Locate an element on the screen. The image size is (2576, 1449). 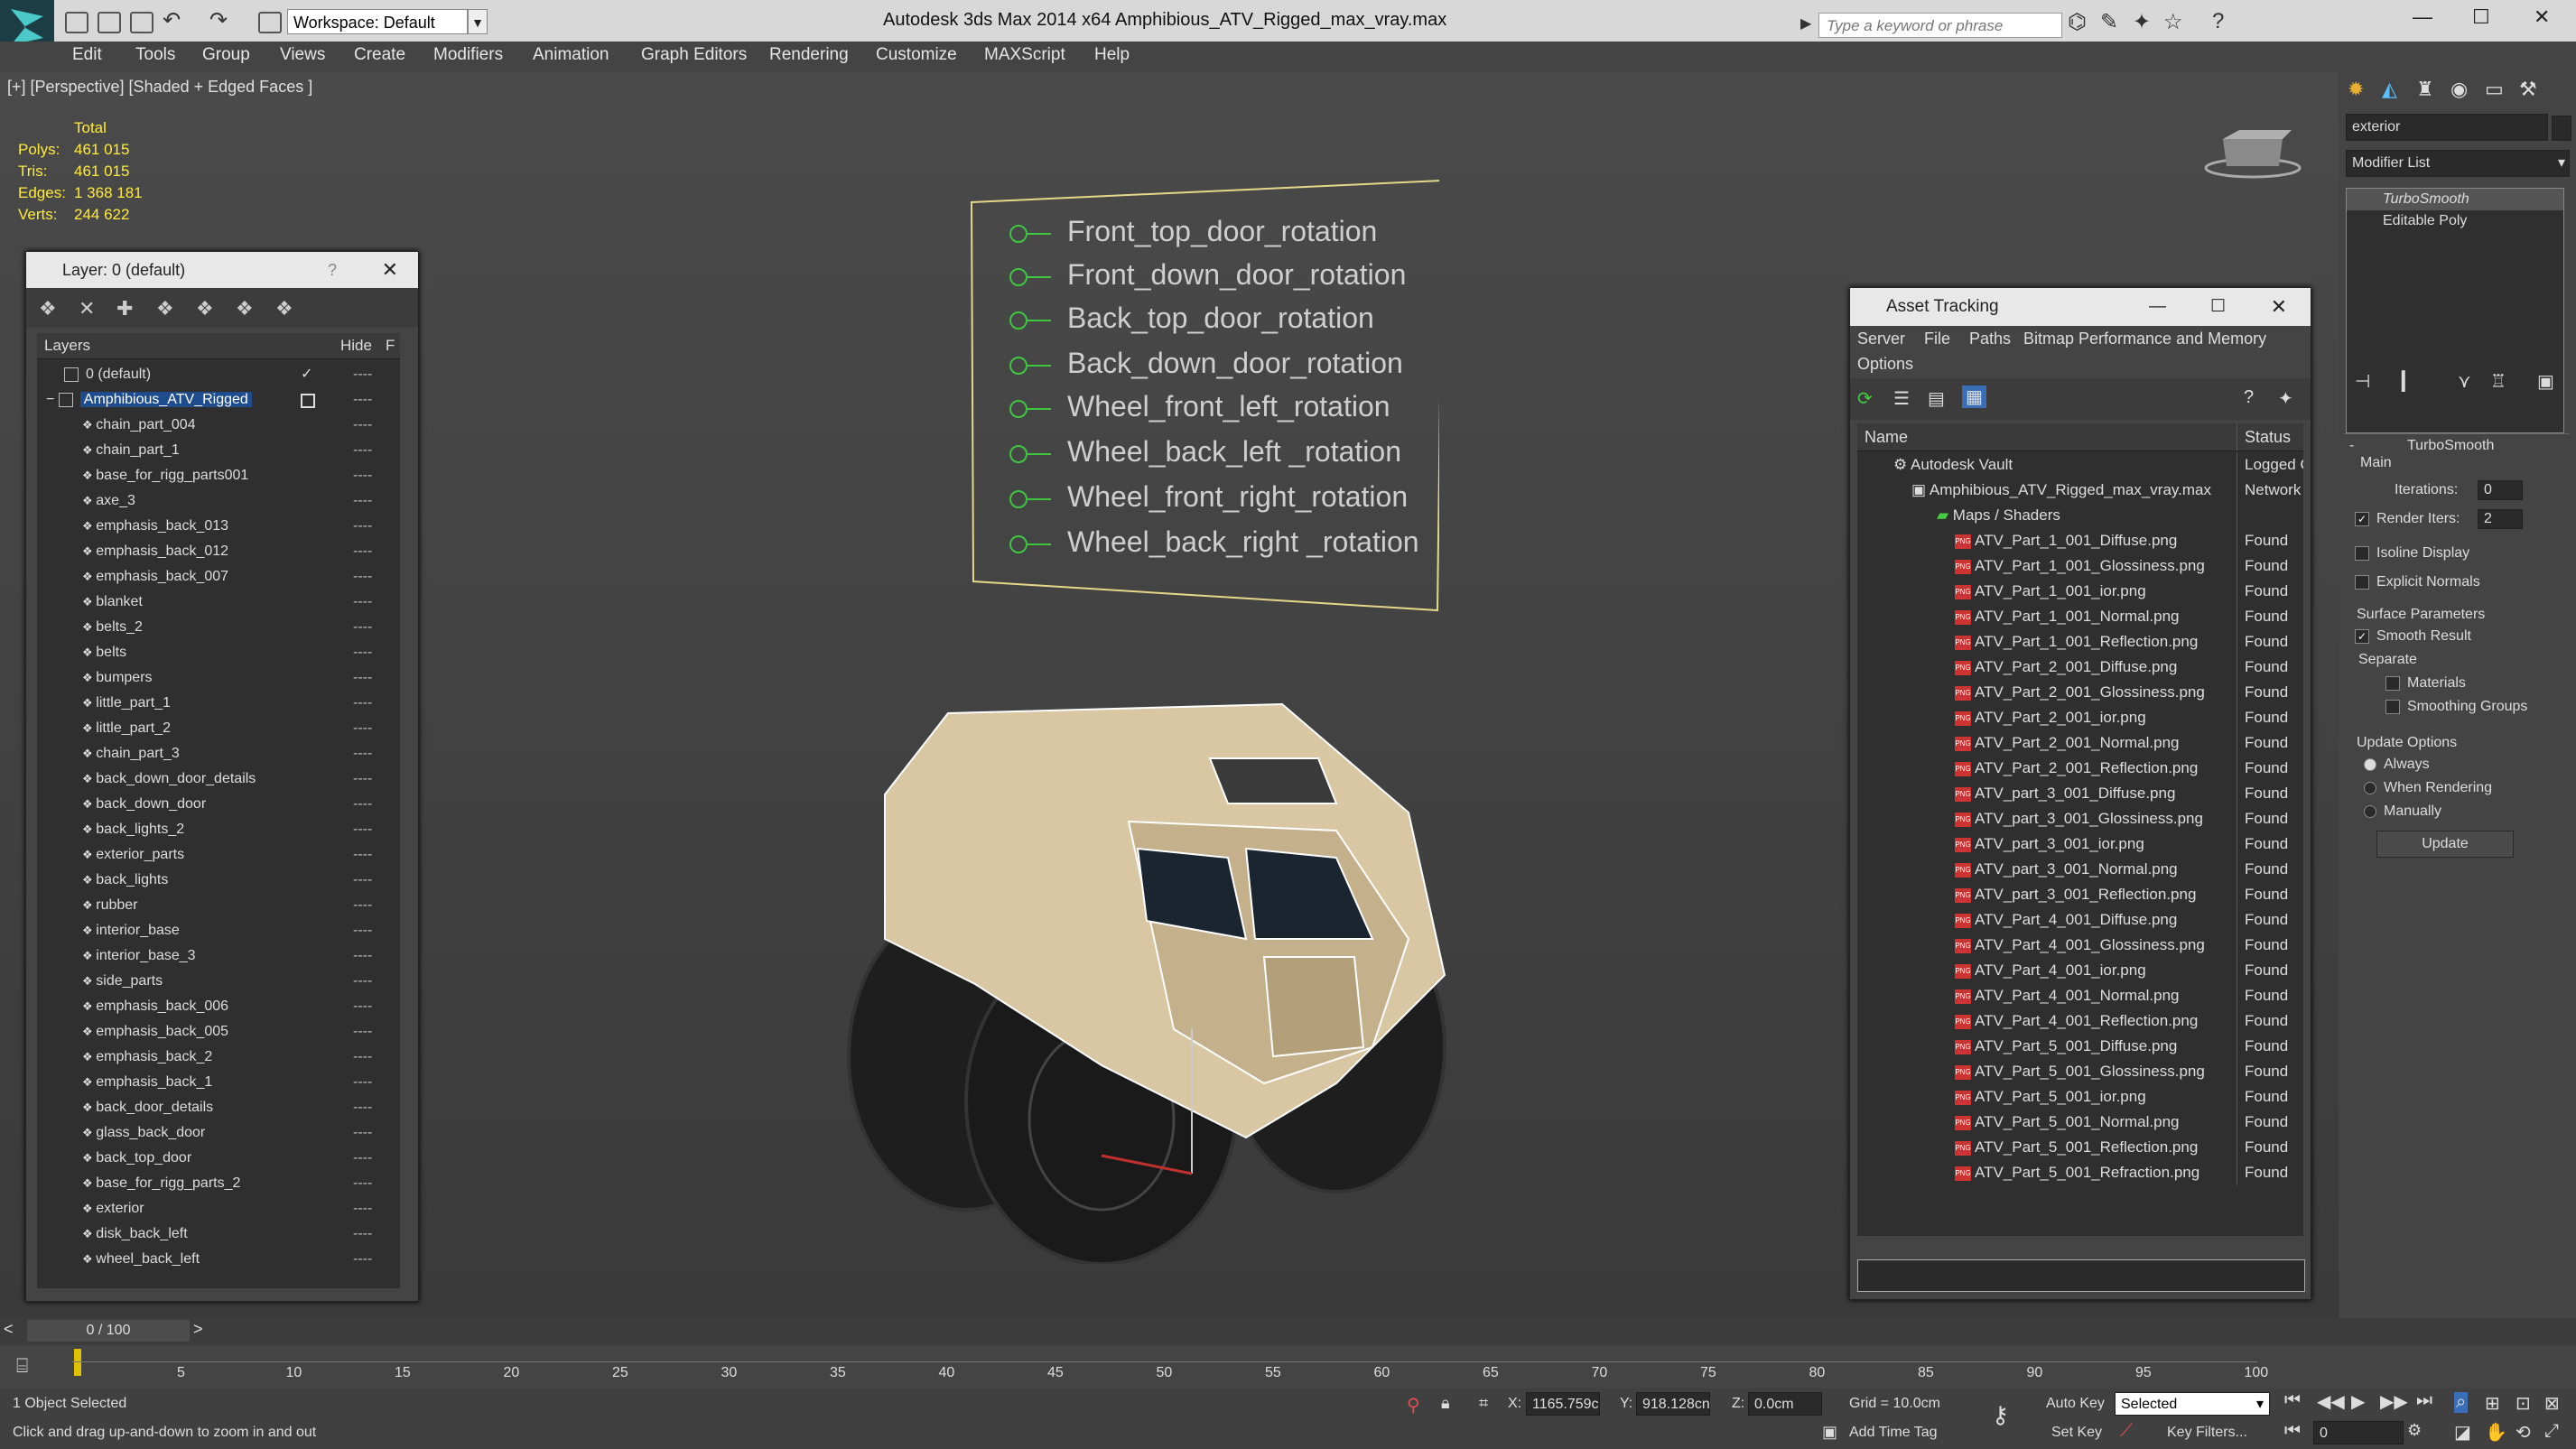
asset-row: PNG ATV_Part_2_001_Reflection.png Found is located at coordinates (2080, 768).